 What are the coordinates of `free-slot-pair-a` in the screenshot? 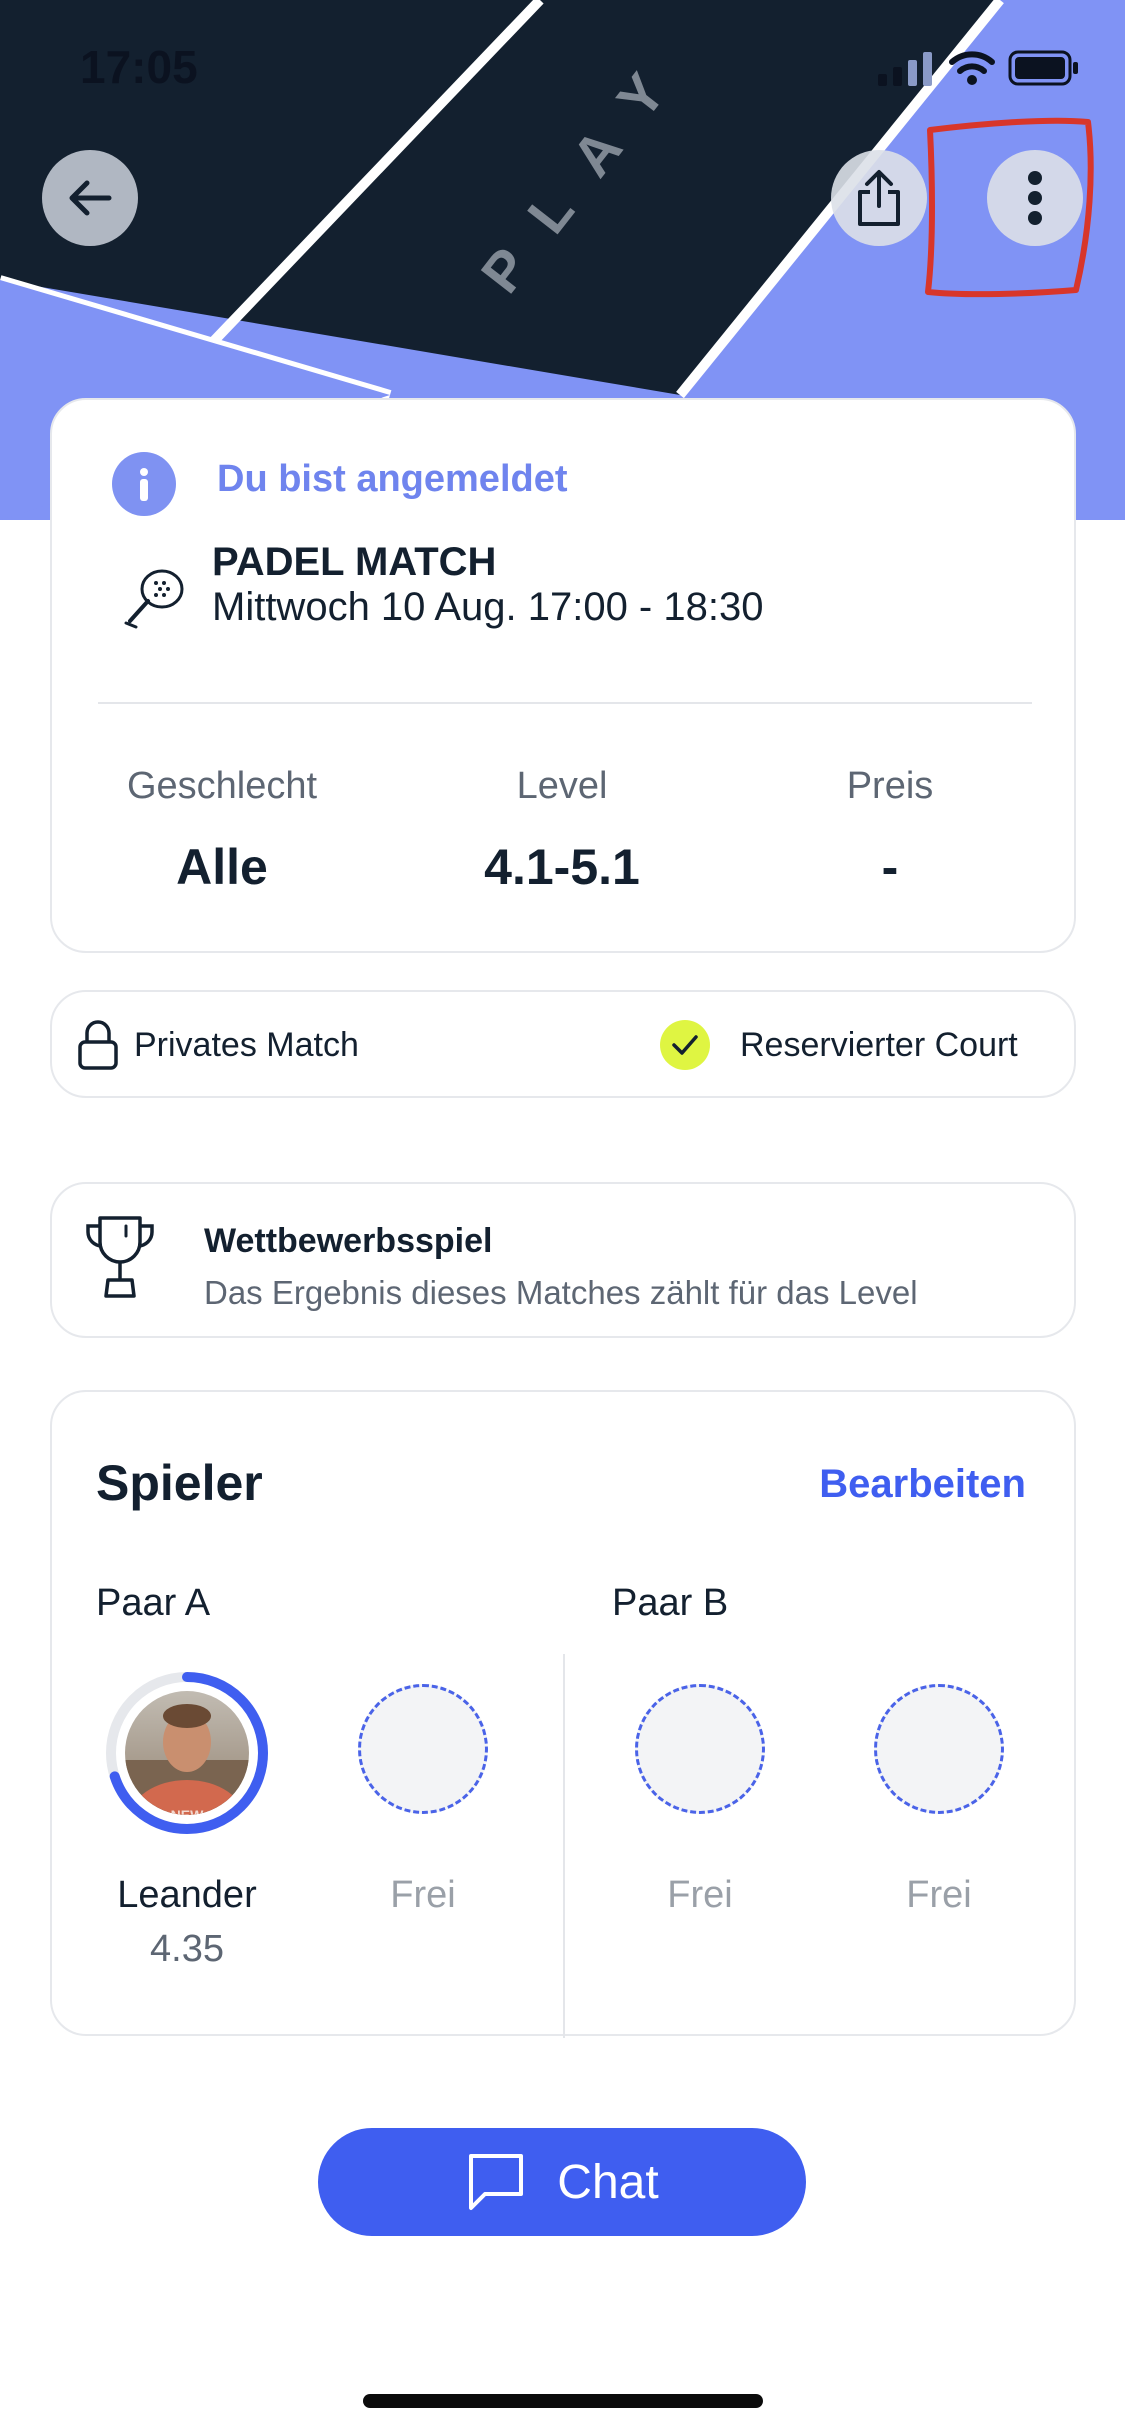 It's located at (423, 1749).